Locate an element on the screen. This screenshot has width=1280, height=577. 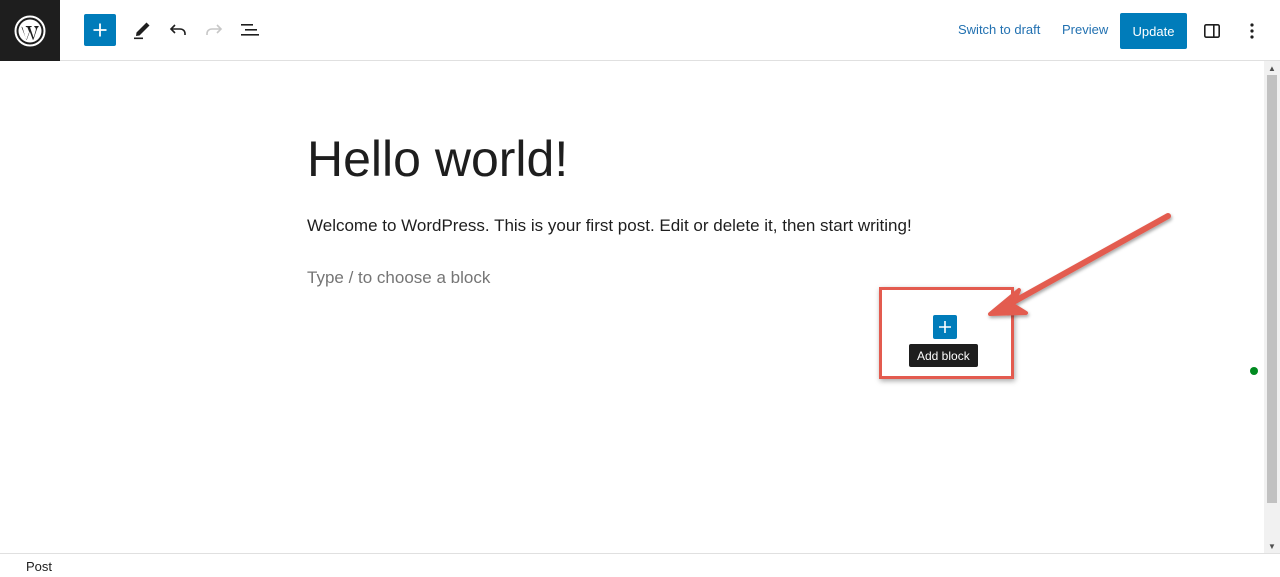
post-title: Hello world! is located at coordinates (437, 159).